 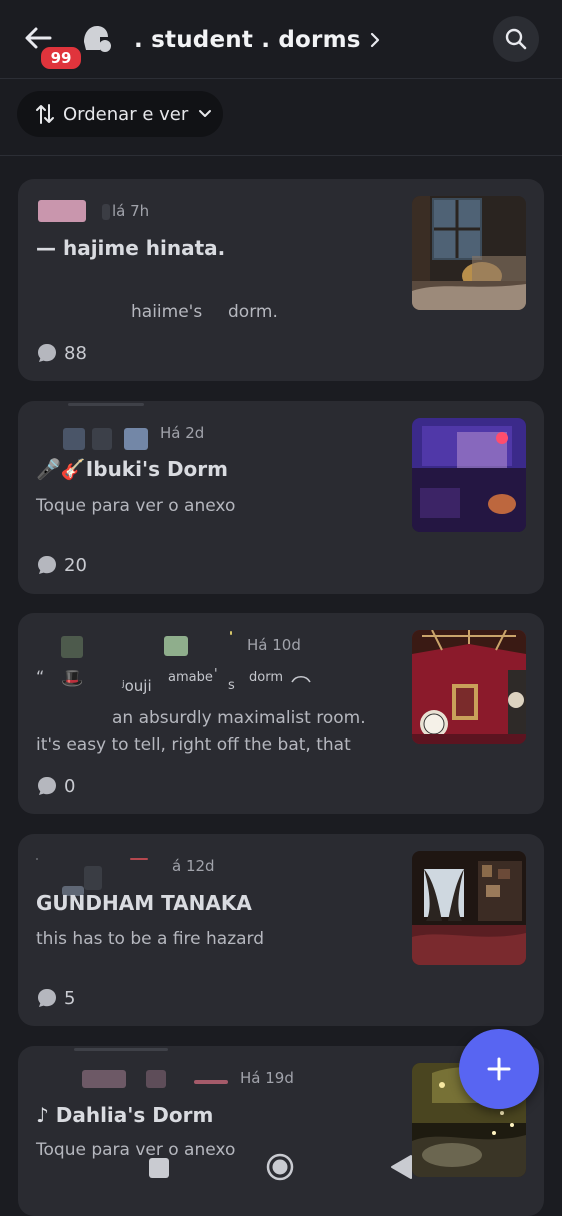 I want to click on post-title-part: s, so click(x=231, y=685).